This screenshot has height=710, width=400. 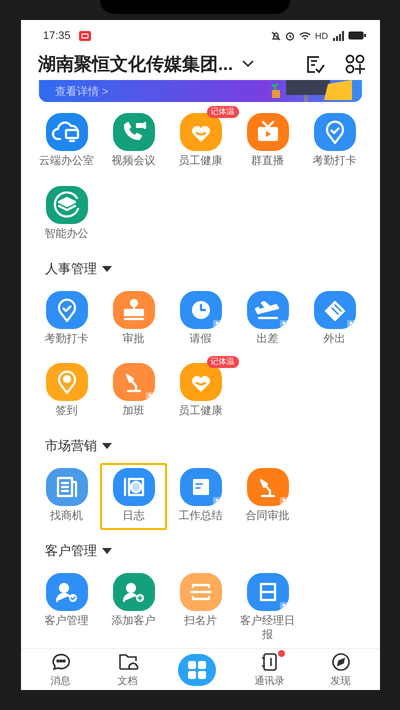 I want to click on app-shortcut: 客户经理日报, so click(x=267, y=608).